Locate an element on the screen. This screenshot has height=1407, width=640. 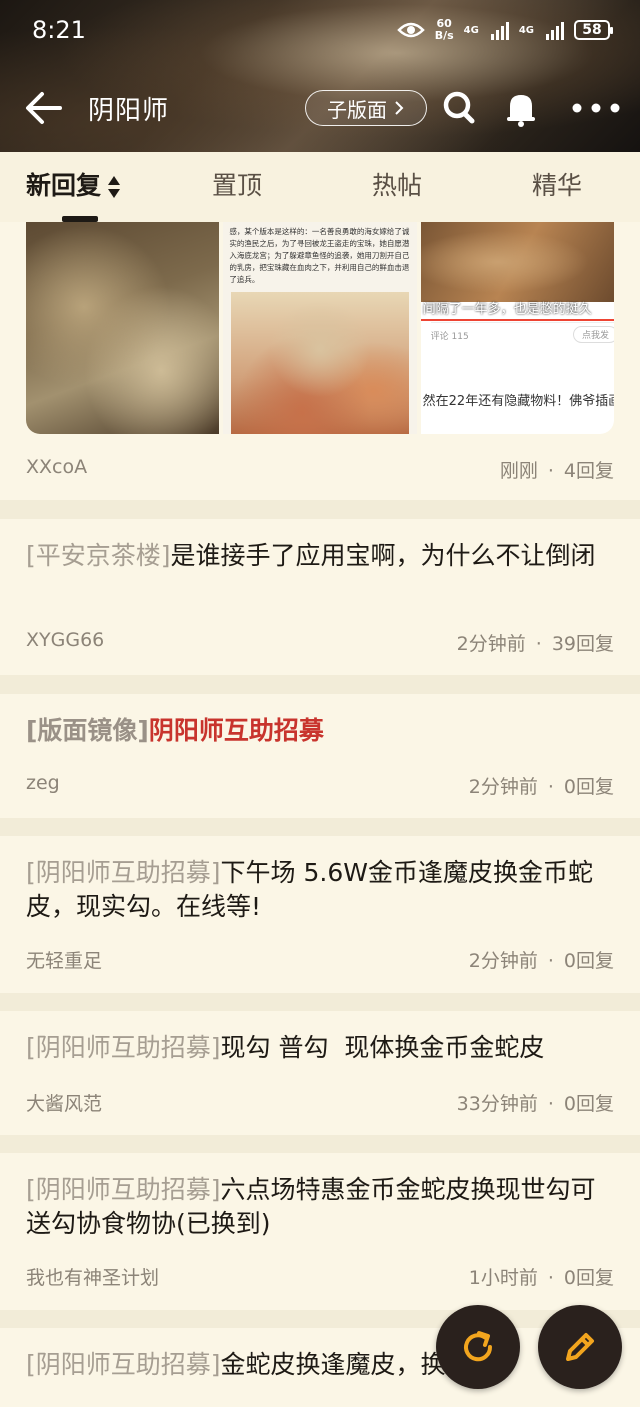
forum-title: 阴阳师 is located at coordinates (129, 111).